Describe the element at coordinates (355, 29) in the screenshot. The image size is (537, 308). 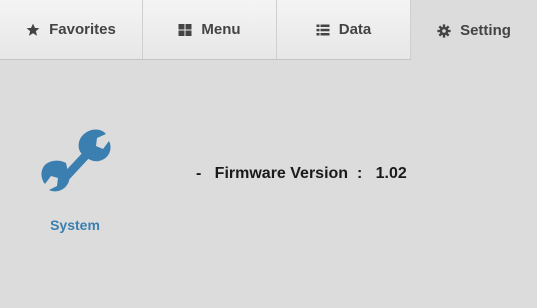
I see `tab-data-label: Data` at that location.